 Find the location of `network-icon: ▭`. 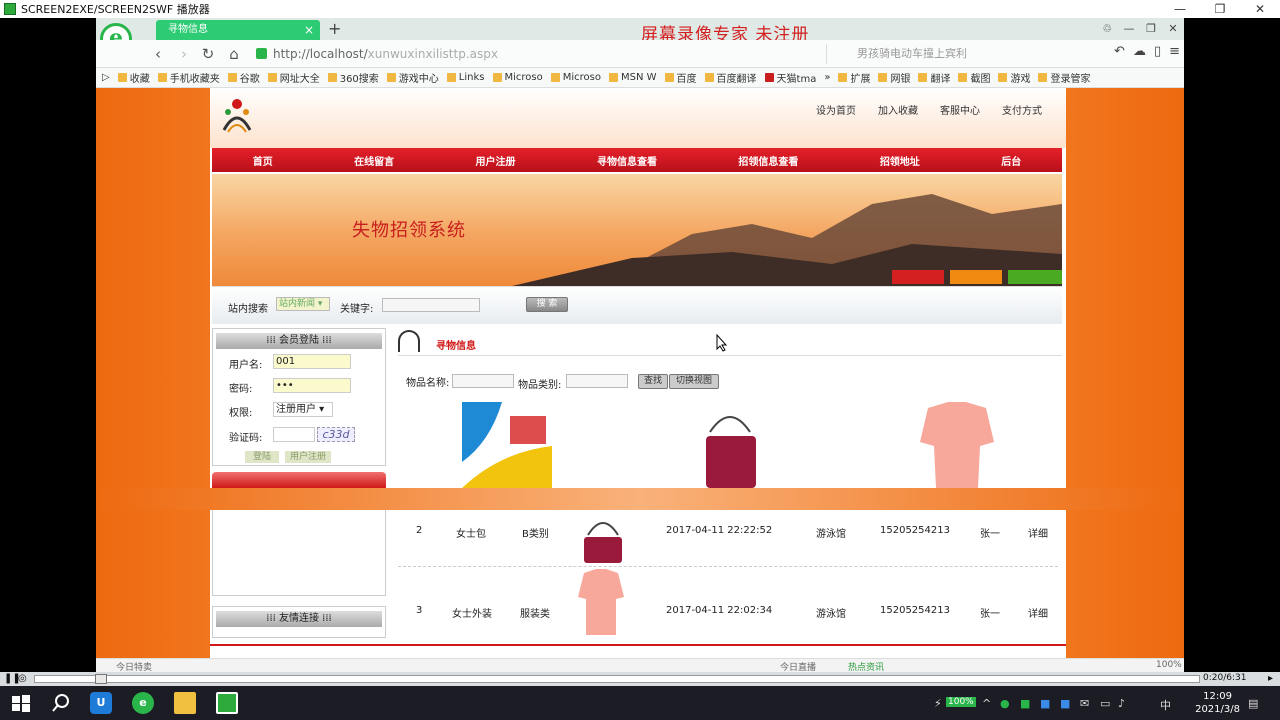

network-icon: ▭ is located at coordinates (1105, 703).